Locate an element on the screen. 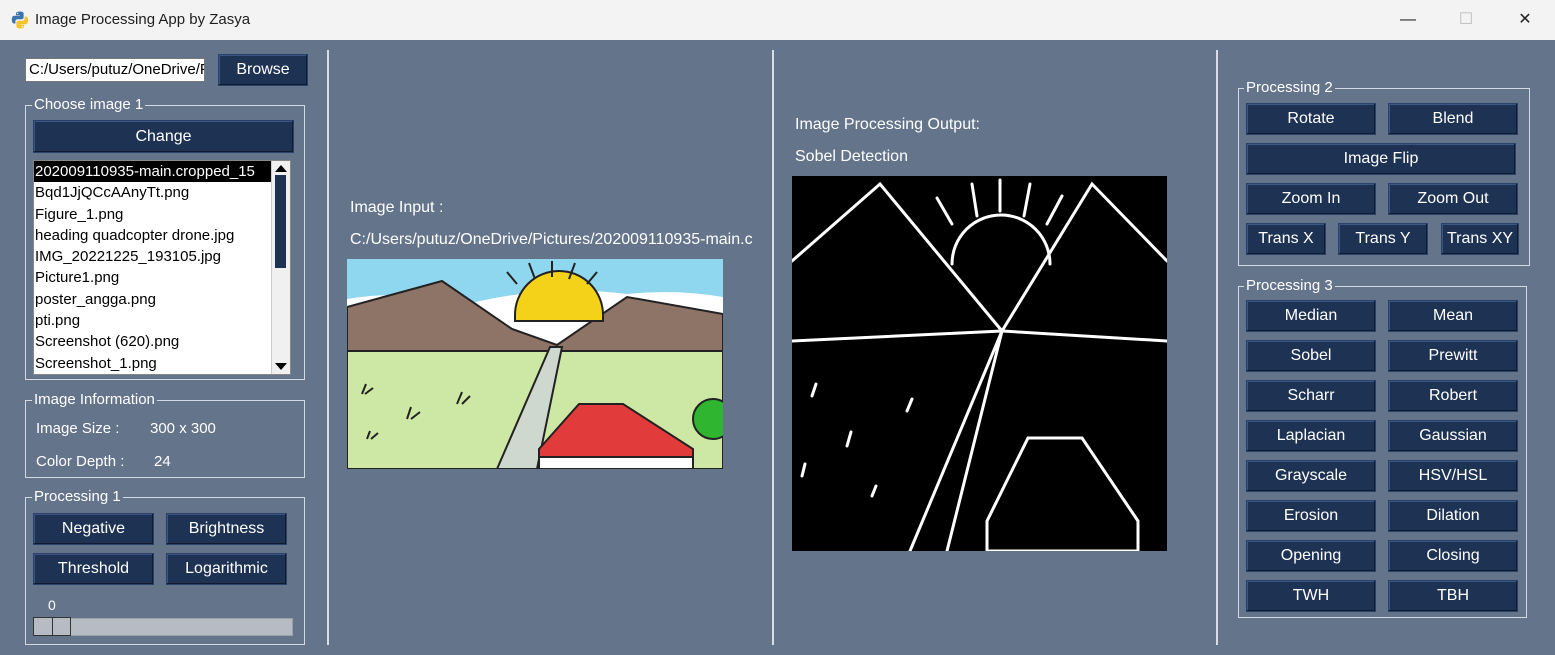 This screenshot has height=655, width=1555. robert-button: Robert is located at coordinates (1453, 396).